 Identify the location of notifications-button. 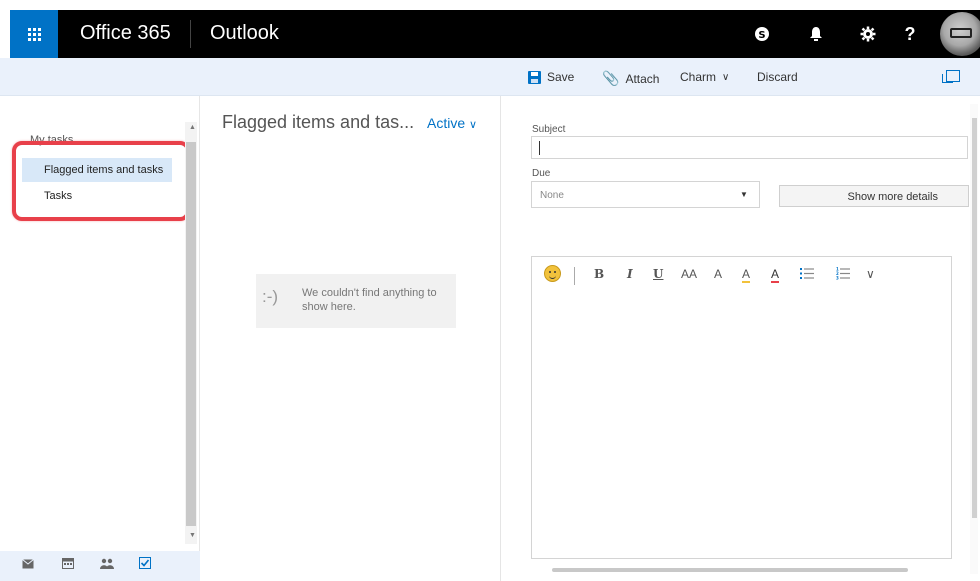
(816, 34).